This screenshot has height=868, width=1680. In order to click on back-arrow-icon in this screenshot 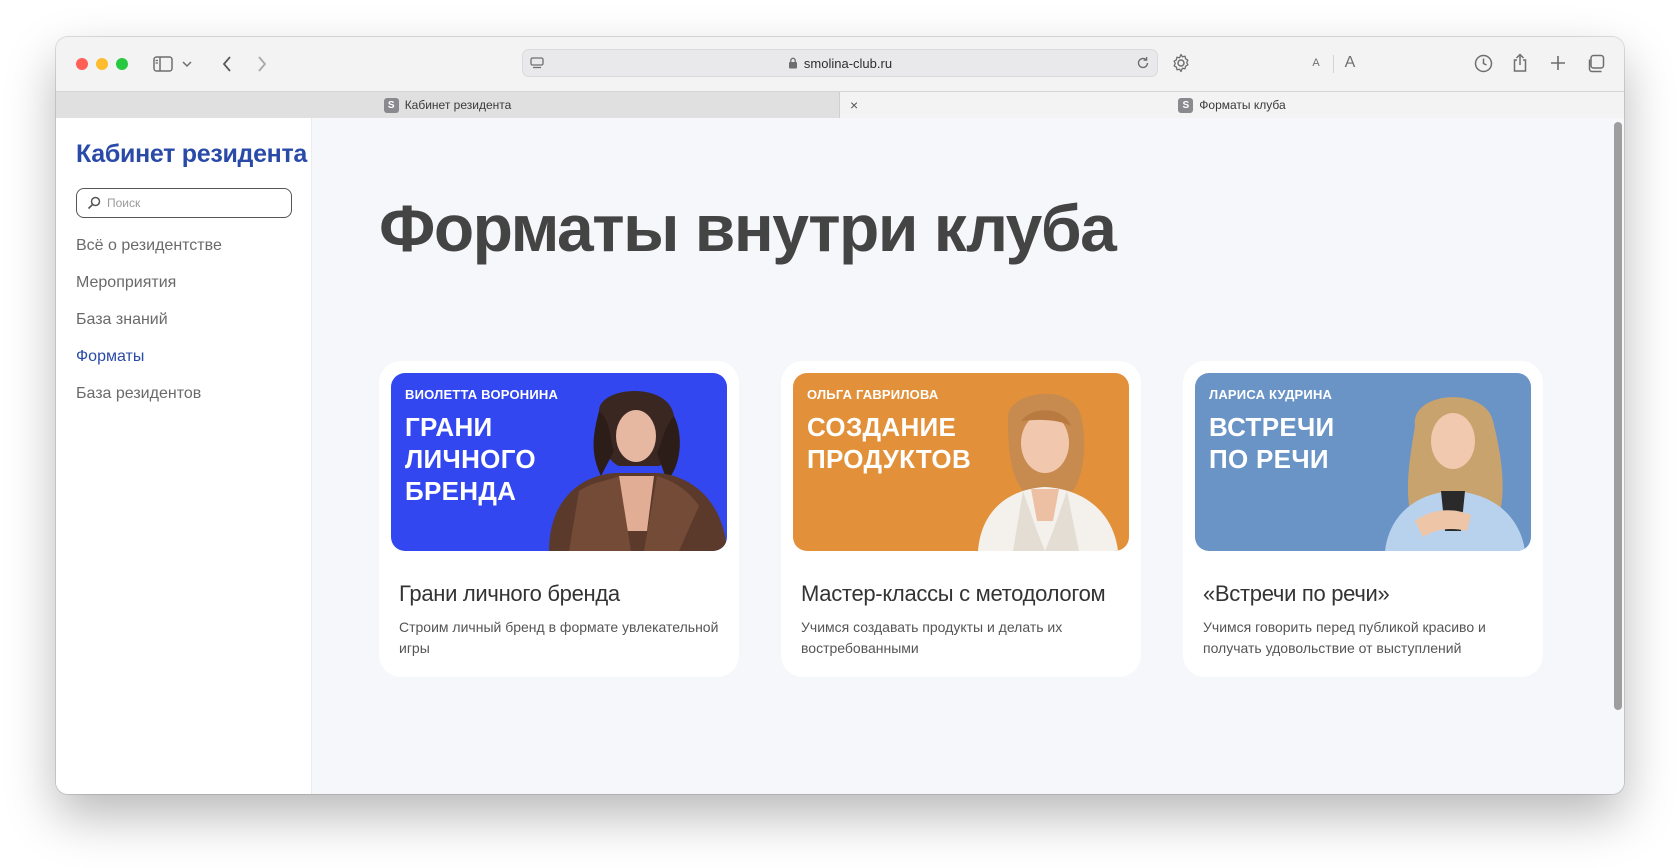, I will do `click(227, 64)`.